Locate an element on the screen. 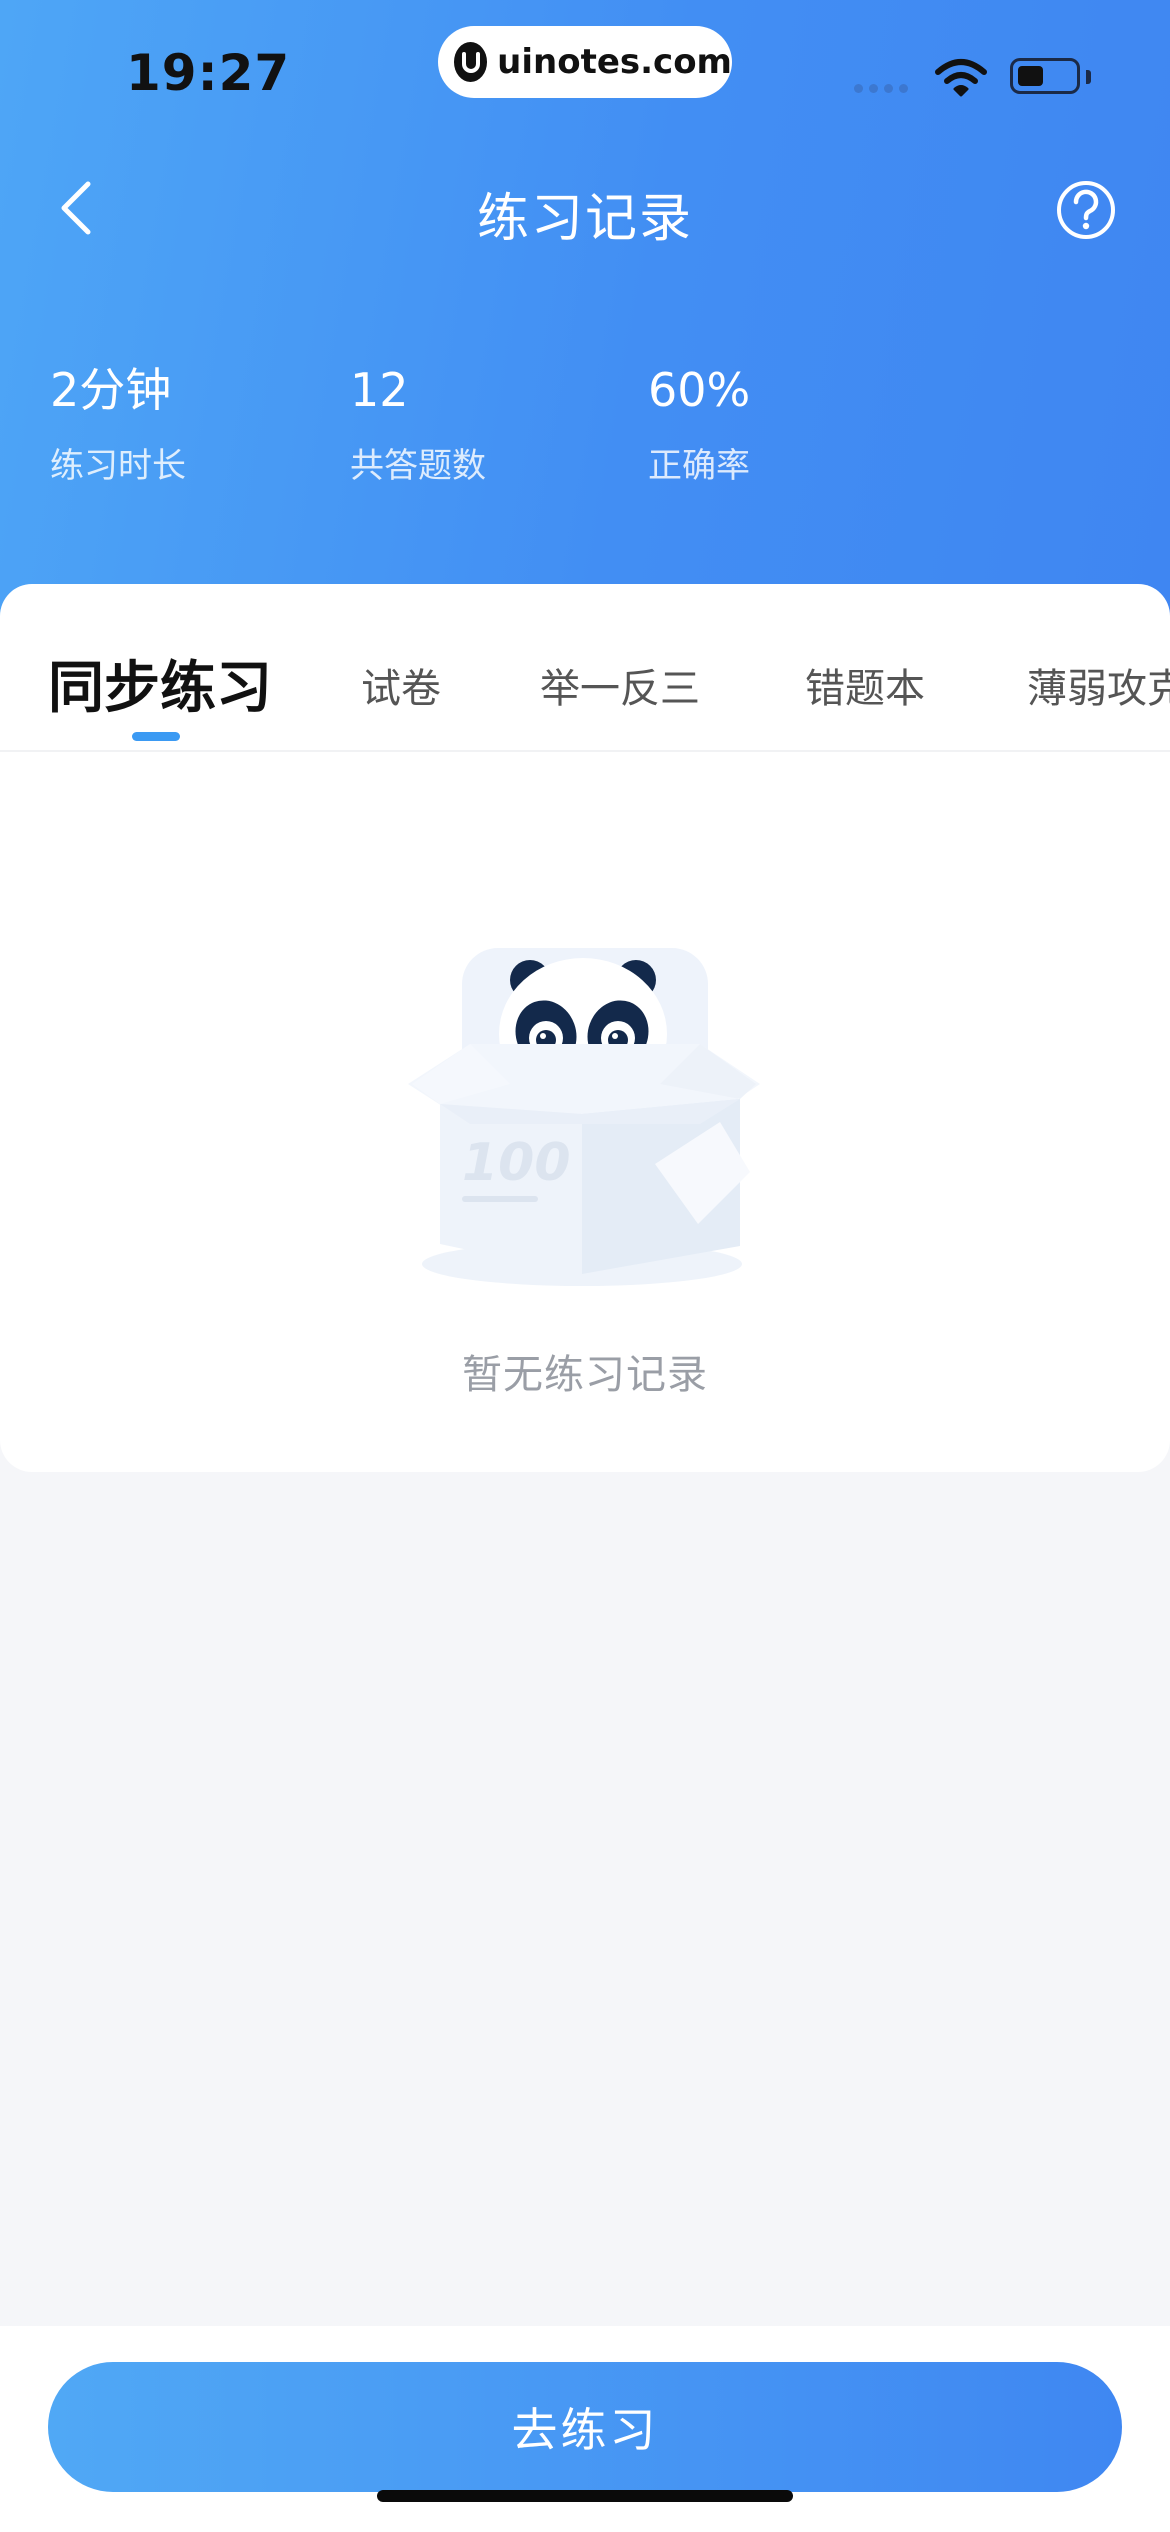 This screenshot has height=2532, width=1170. question-circle-icon is located at coordinates (1086, 210).